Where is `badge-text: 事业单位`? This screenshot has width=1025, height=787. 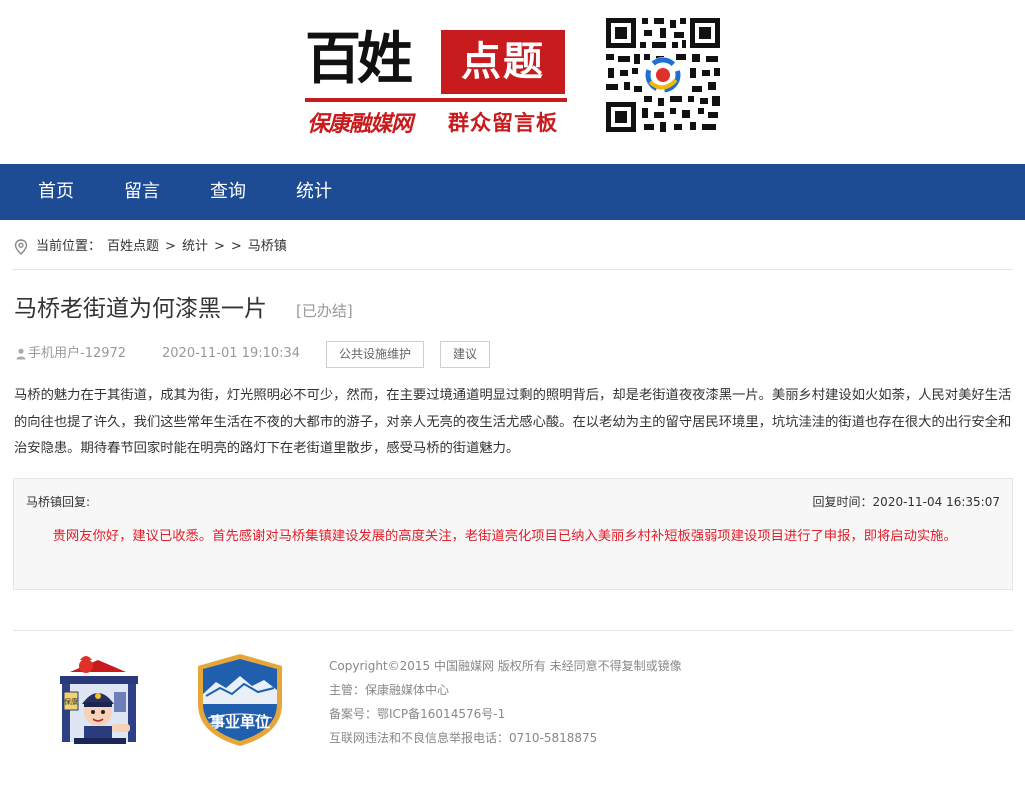
badge-text: 事业单位 is located at coordinates (240, 722).